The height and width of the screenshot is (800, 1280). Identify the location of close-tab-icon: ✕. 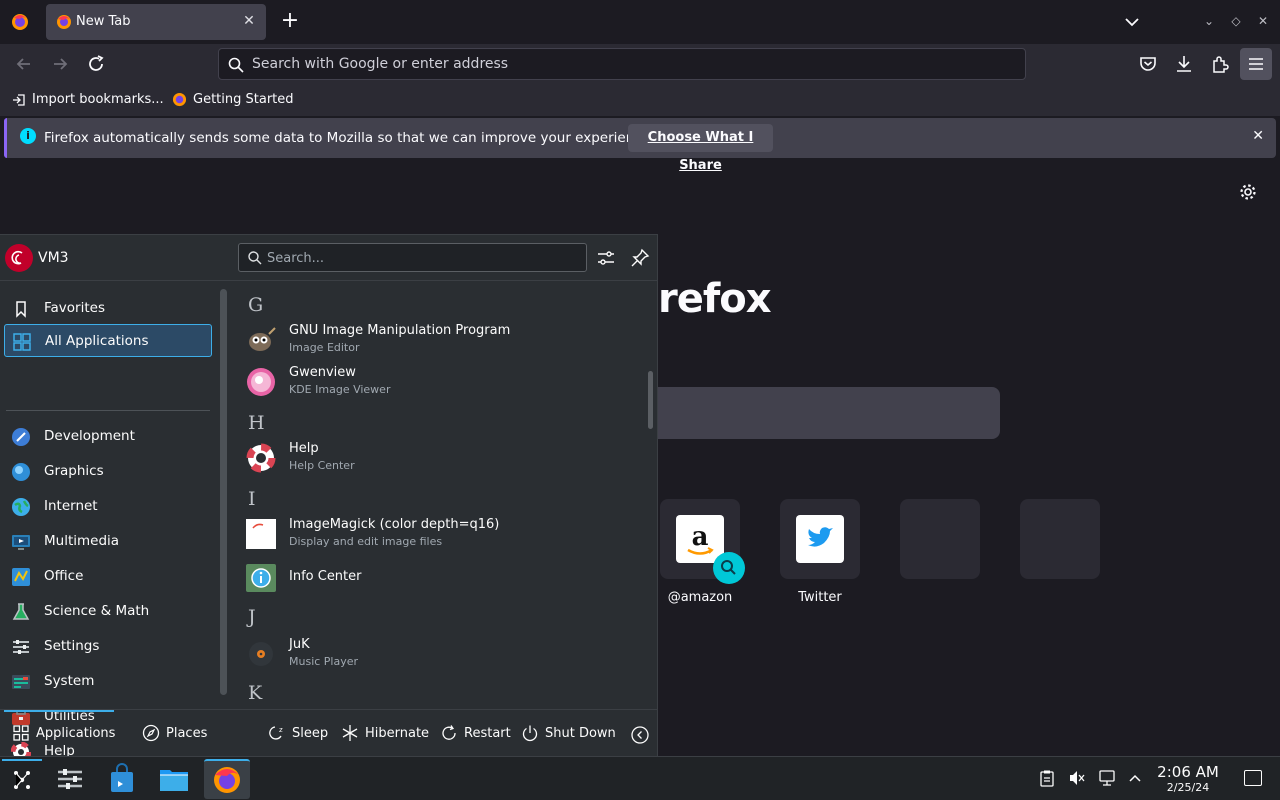
(249, 21).